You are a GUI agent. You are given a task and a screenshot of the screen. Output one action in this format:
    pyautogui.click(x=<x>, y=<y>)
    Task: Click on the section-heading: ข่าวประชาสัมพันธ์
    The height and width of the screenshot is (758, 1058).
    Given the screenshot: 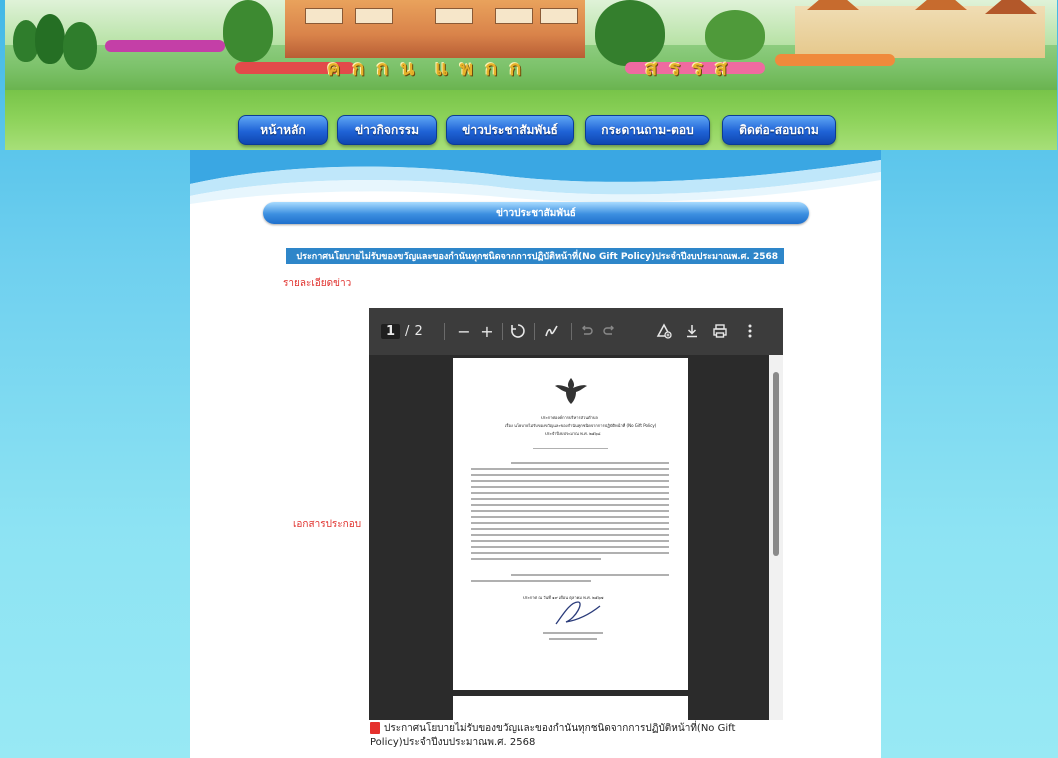 What is the action you would take?
    pyautogui.click(x=536, y=213)
    